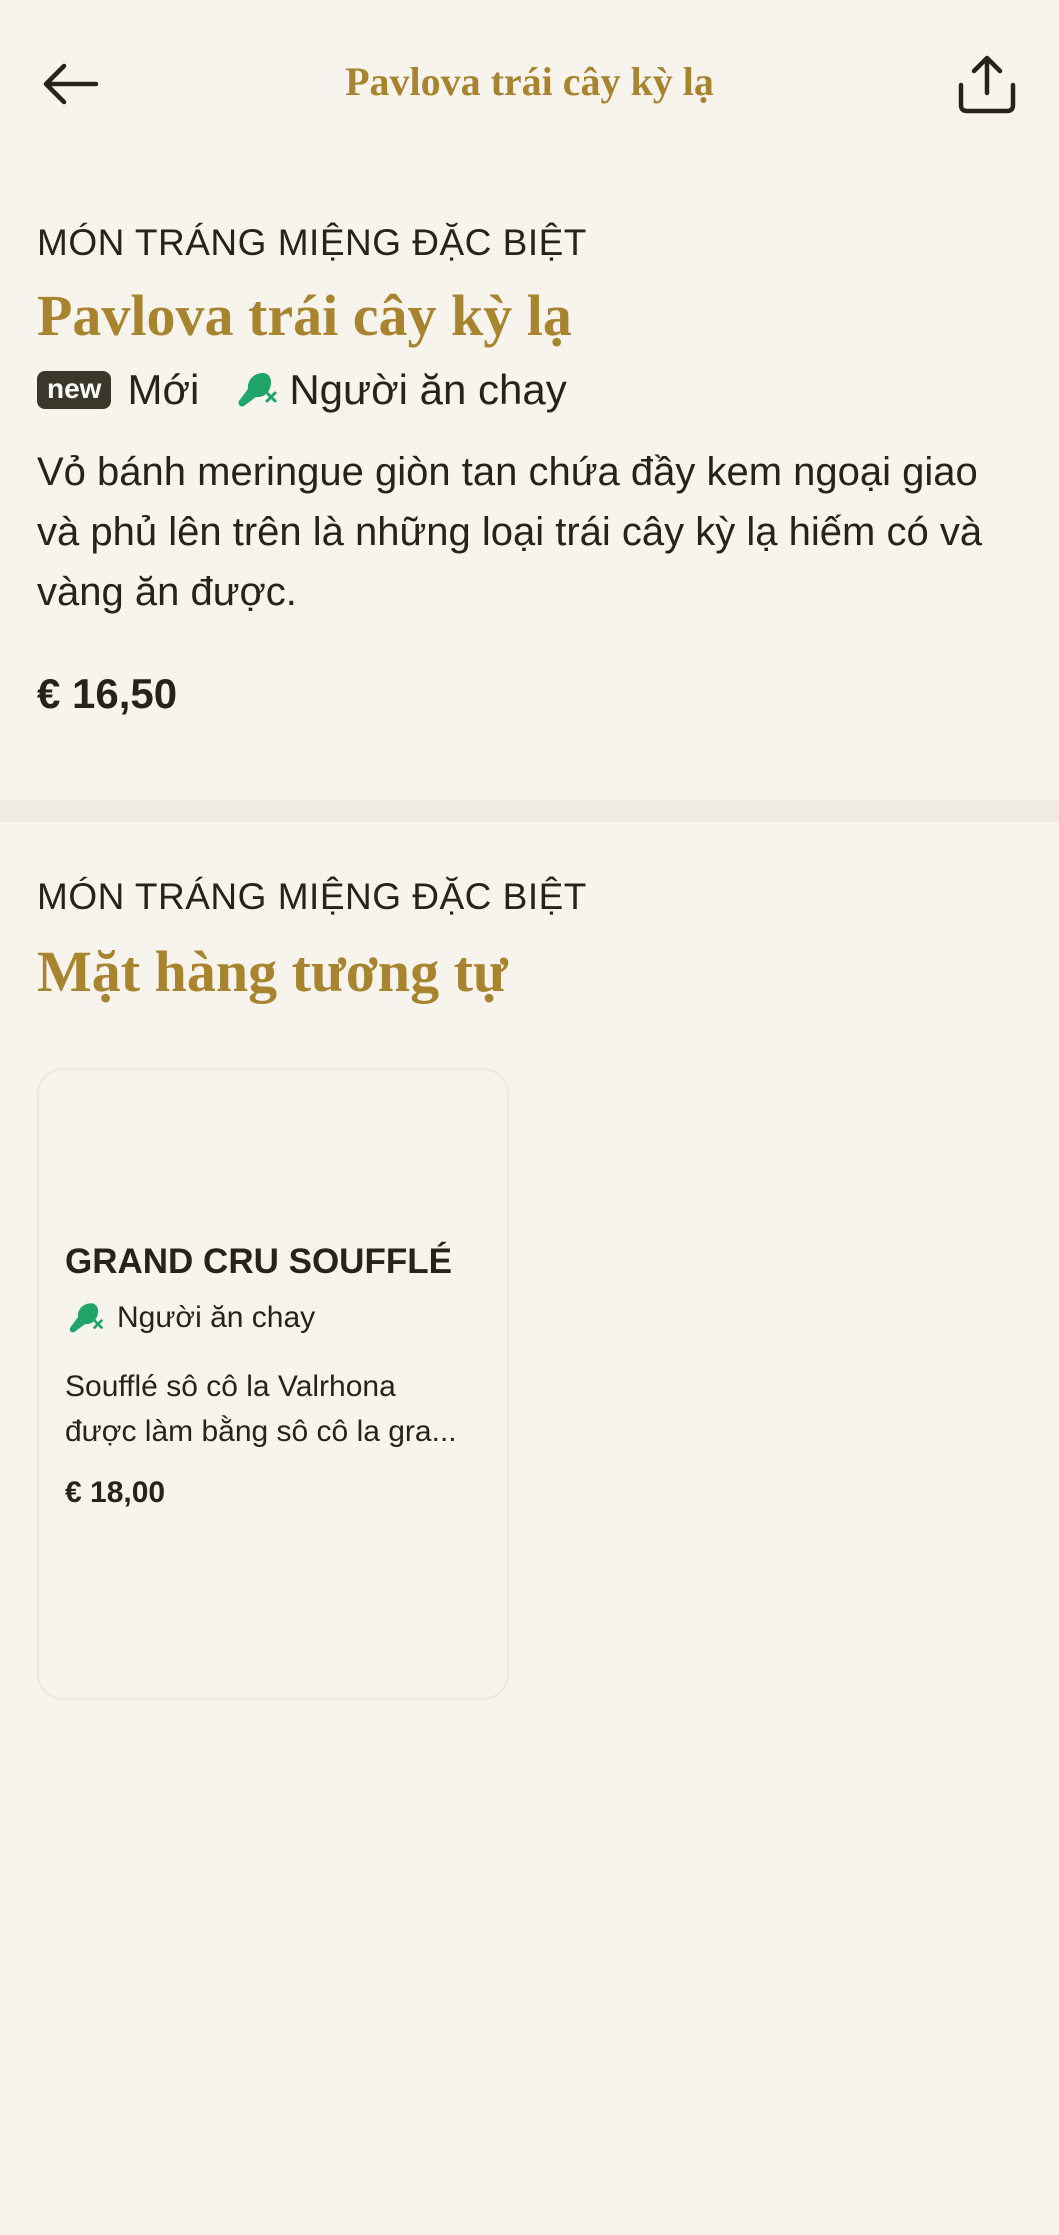 This screenshot has width=1059, height=2235. What do you see at coordinates (312, 242) in the screenshot?
I see `item-category: MÓN TRÁNG MIỆNG ĐẶC BIỆT` at bounding box center [312, 242].